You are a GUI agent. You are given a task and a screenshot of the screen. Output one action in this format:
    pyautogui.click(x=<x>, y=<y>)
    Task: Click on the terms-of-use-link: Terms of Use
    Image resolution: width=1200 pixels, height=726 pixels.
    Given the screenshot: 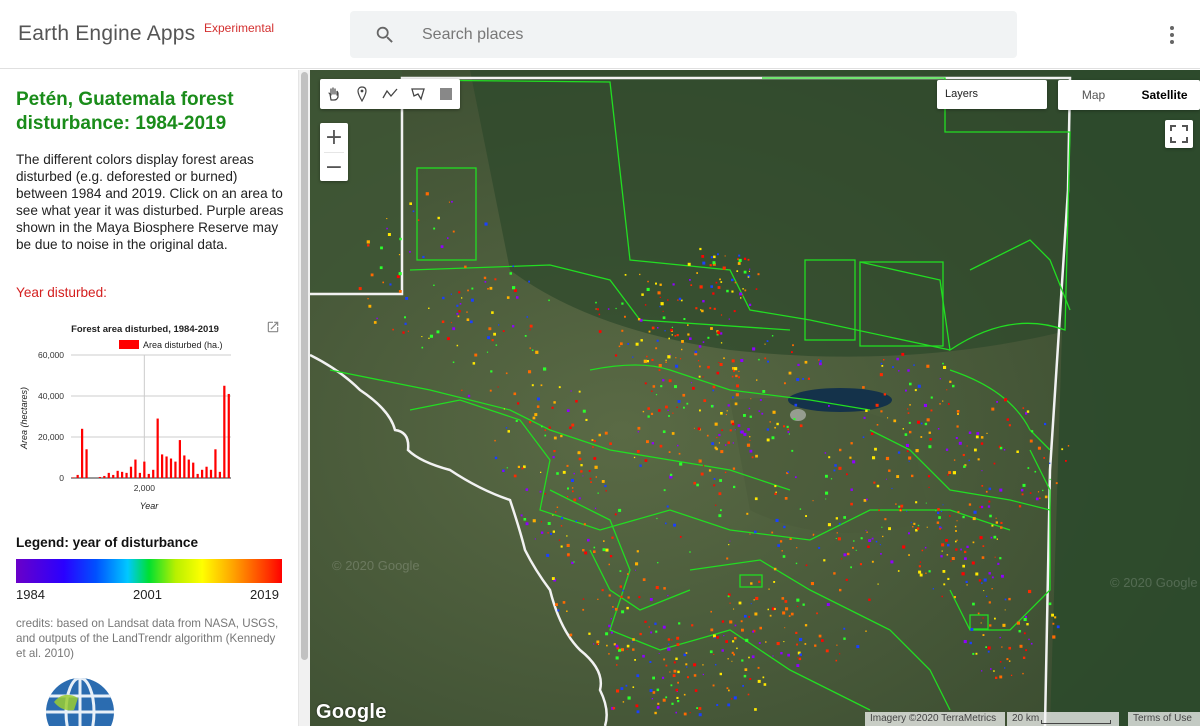 What is the action you would take?
    pyautogui.click(x=1164, y=719)
    